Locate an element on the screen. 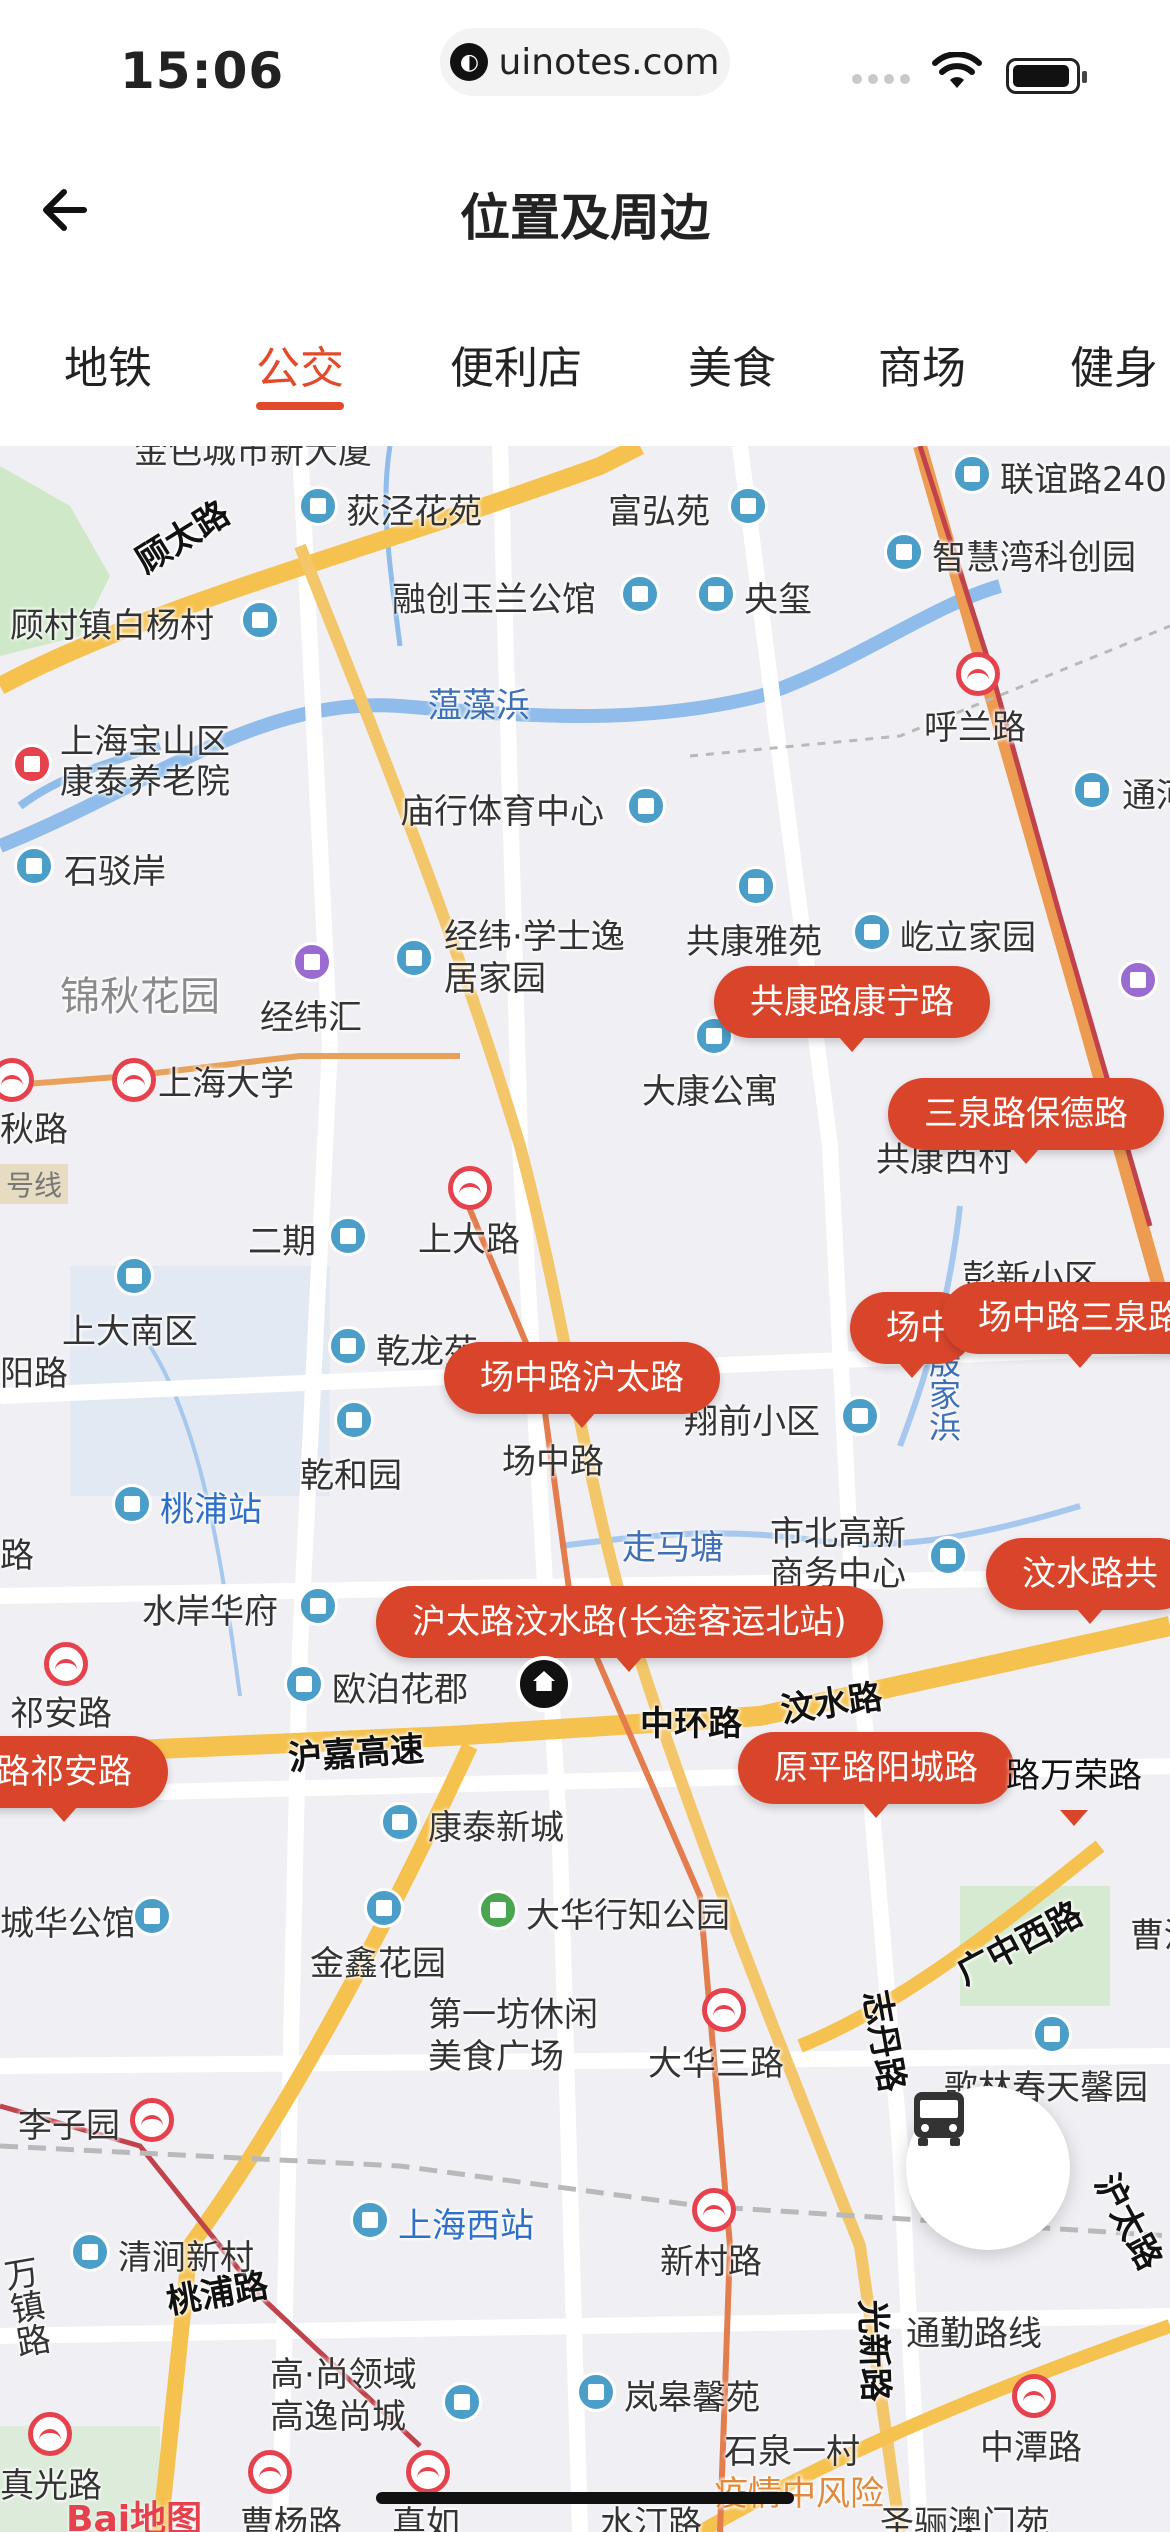 The width and height of the screenshot is (1170, 2532). place-label: 上海宝山区康泰养老院 is located at coordinates (145, 762).